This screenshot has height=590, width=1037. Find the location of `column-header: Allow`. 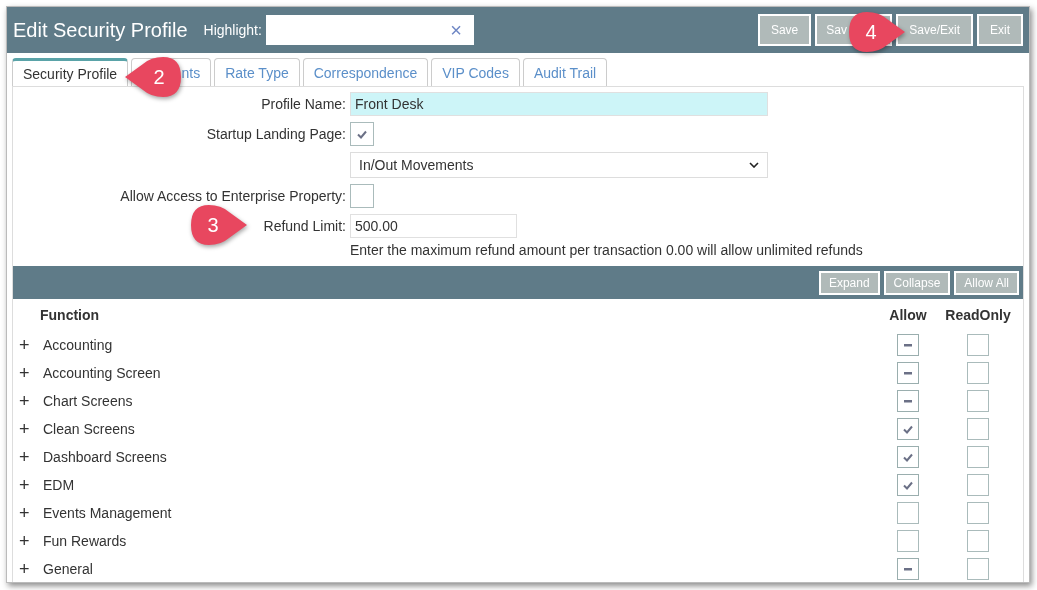

column-header: Allow is located at coordinates (908, 315).